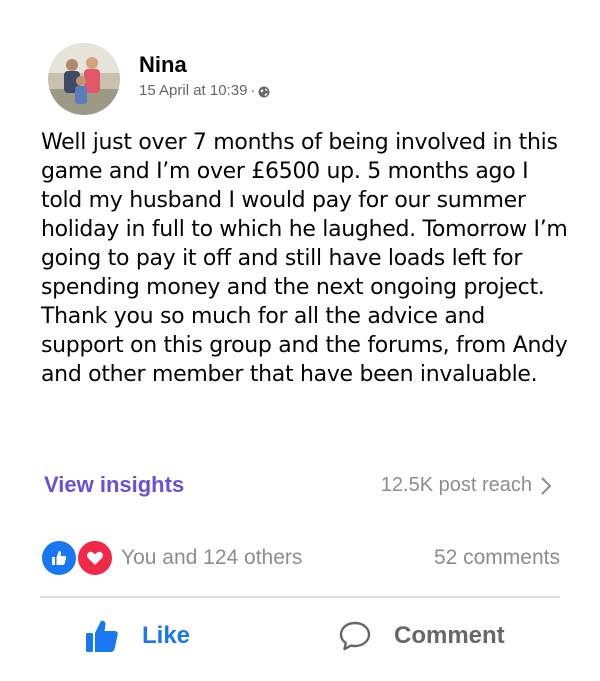 This screenshot has width=600, height=681. I want to click on comments-count: 52 comments, so click(497, 558).